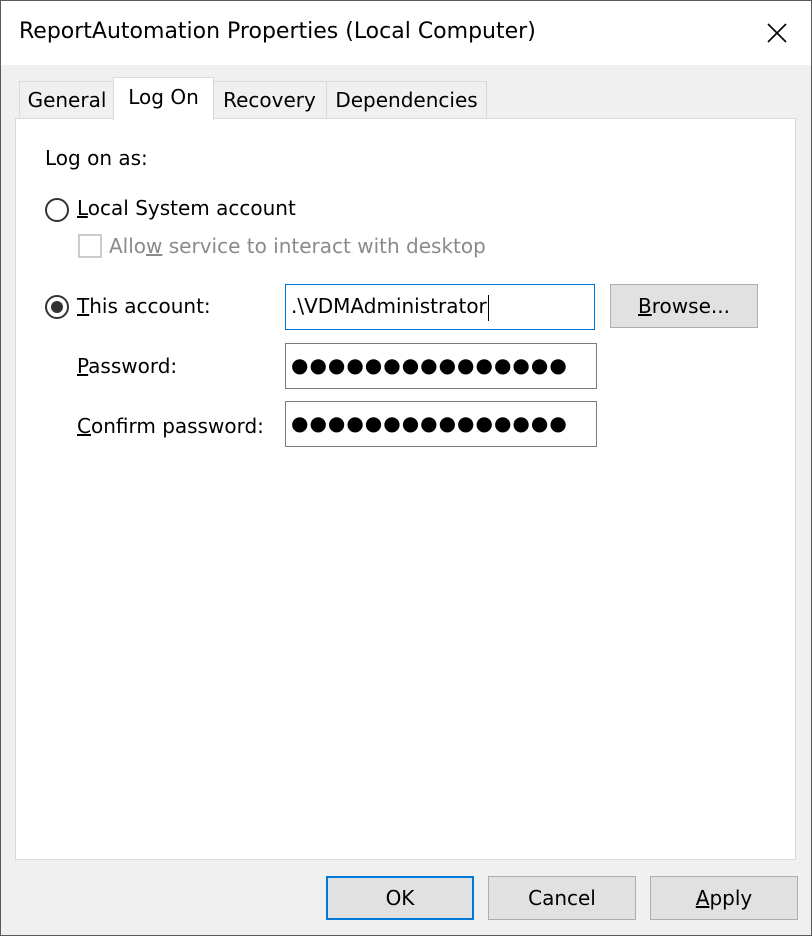  What do you see at coordinates (324, 246) in the screenshot?
I see `interact-desktop-label-post: service to interact with desktop` at bounding box center [324, 246].